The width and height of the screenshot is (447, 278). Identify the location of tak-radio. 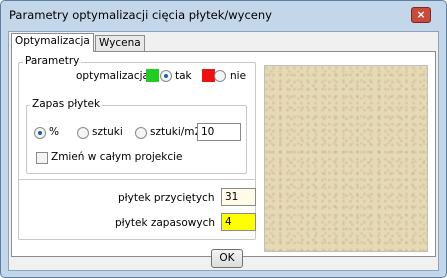
(166, 76).